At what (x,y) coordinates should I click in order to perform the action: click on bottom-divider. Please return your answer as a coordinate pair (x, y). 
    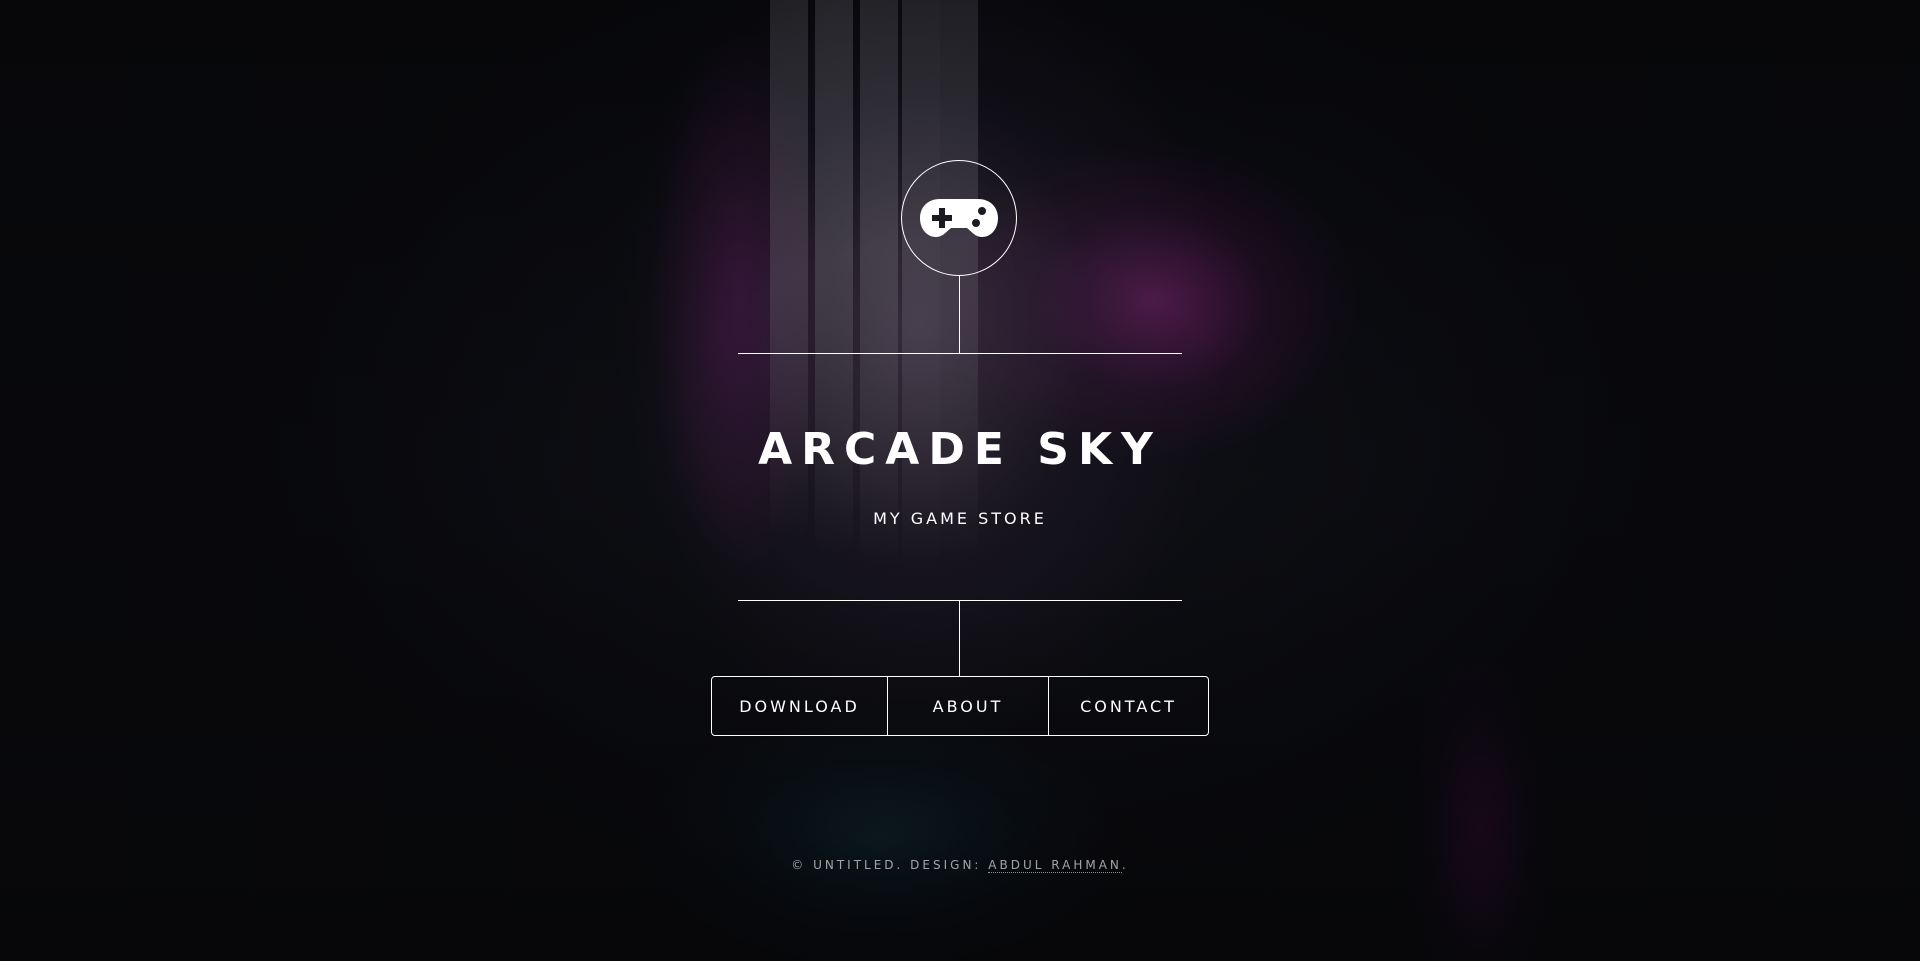
    Looking at the image, I should click on (960, 600).